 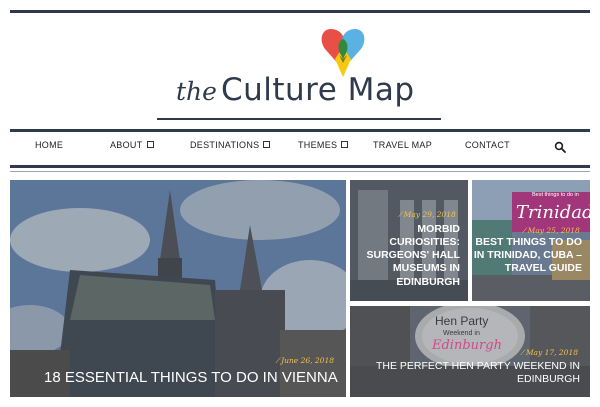 I want to click on search-icon, so click(x=560, y=147).